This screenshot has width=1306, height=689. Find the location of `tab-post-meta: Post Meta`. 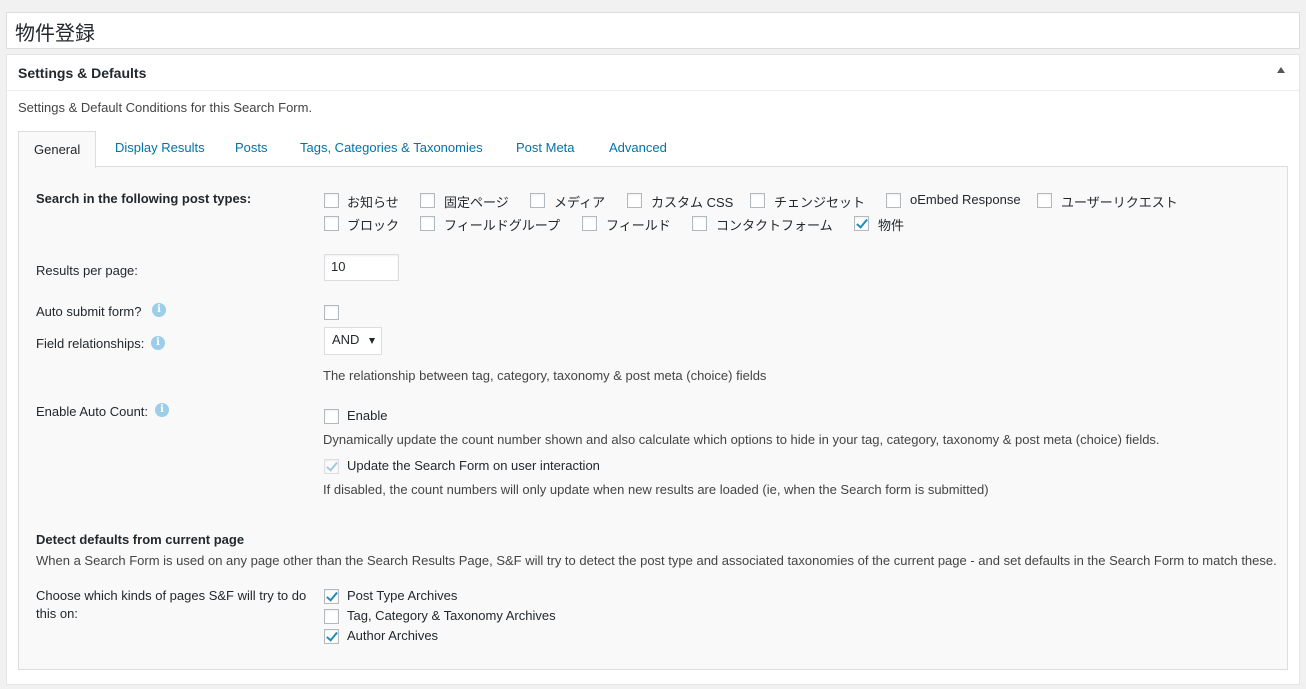

tab-post-meta: Post Meta is located at coordinates (545, 149).